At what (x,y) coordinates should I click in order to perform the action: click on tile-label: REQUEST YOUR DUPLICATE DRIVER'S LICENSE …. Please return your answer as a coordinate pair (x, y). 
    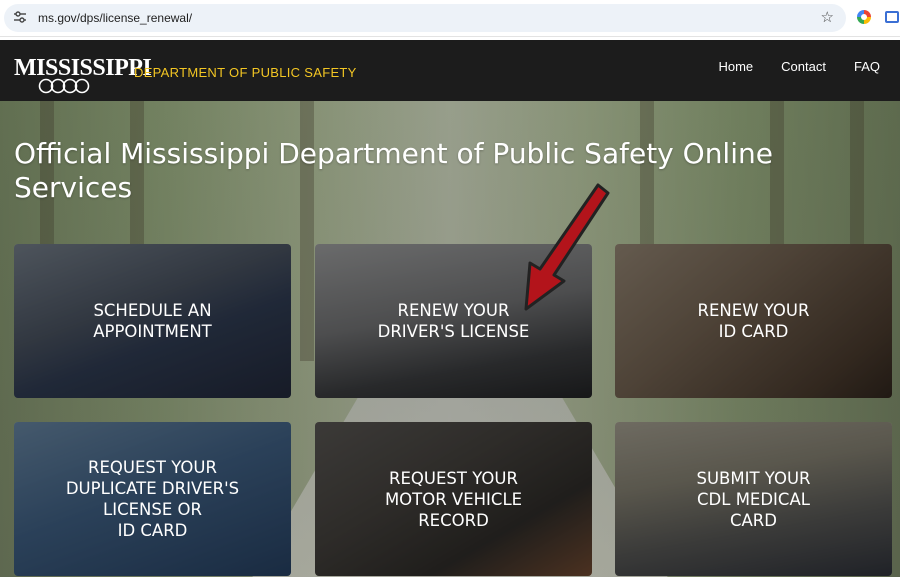
    Looking at the image, I should click on (152, 499).